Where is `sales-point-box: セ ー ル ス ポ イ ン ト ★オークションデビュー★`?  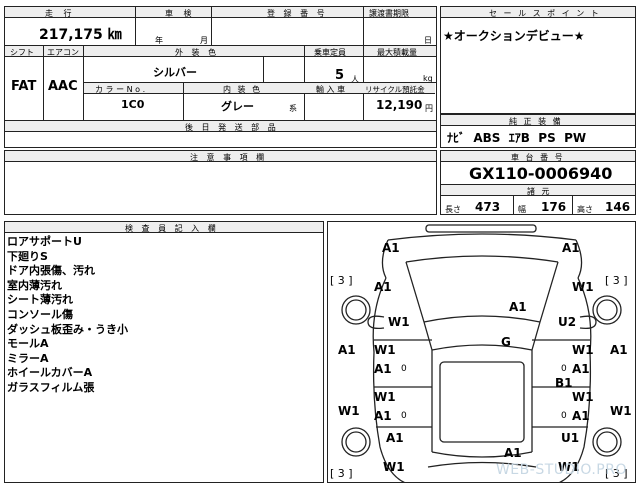 sales-point-box: セ ー ル ス ポ イ ン ト ★オークションデビュー★ is located at coordinates (538, 60).